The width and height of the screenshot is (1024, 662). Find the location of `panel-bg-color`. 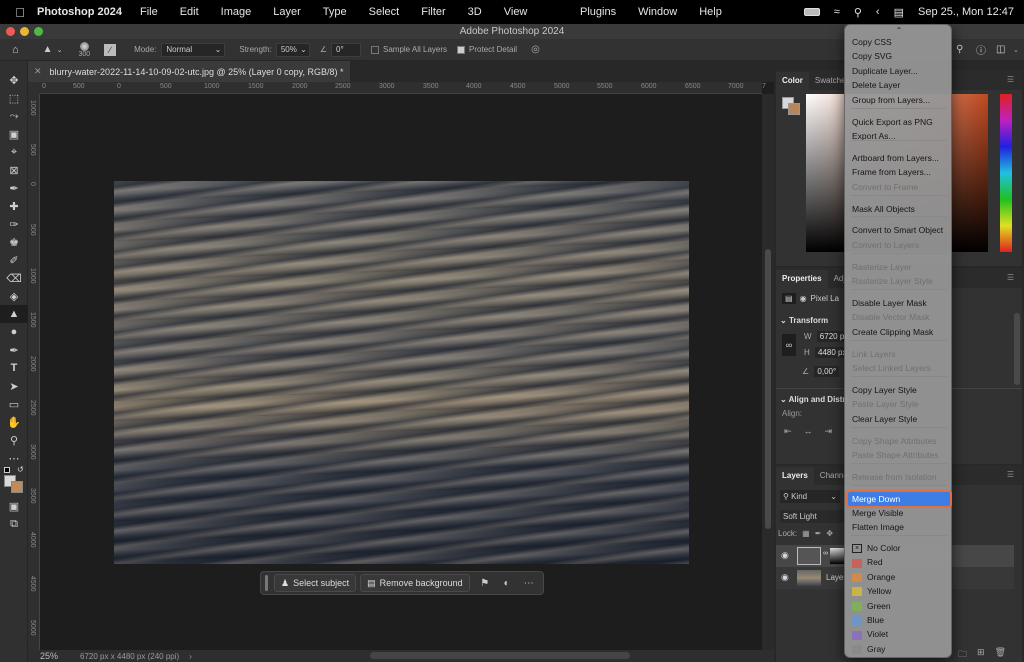

panel-bg-color is located at coordinates (794, 109).